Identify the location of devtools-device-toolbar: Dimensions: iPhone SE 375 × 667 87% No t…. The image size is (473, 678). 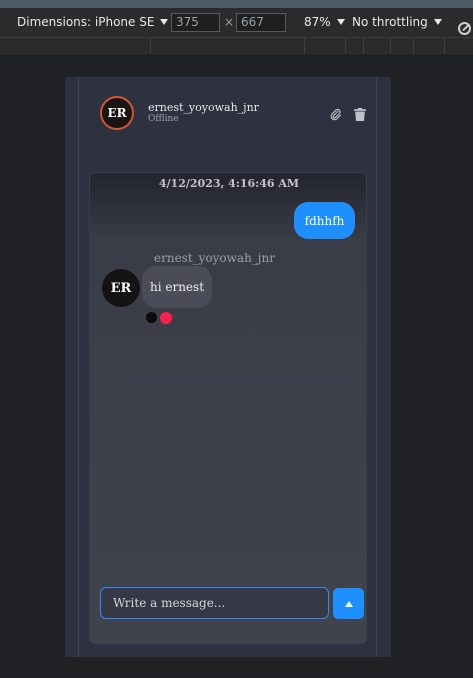
(236, 23).